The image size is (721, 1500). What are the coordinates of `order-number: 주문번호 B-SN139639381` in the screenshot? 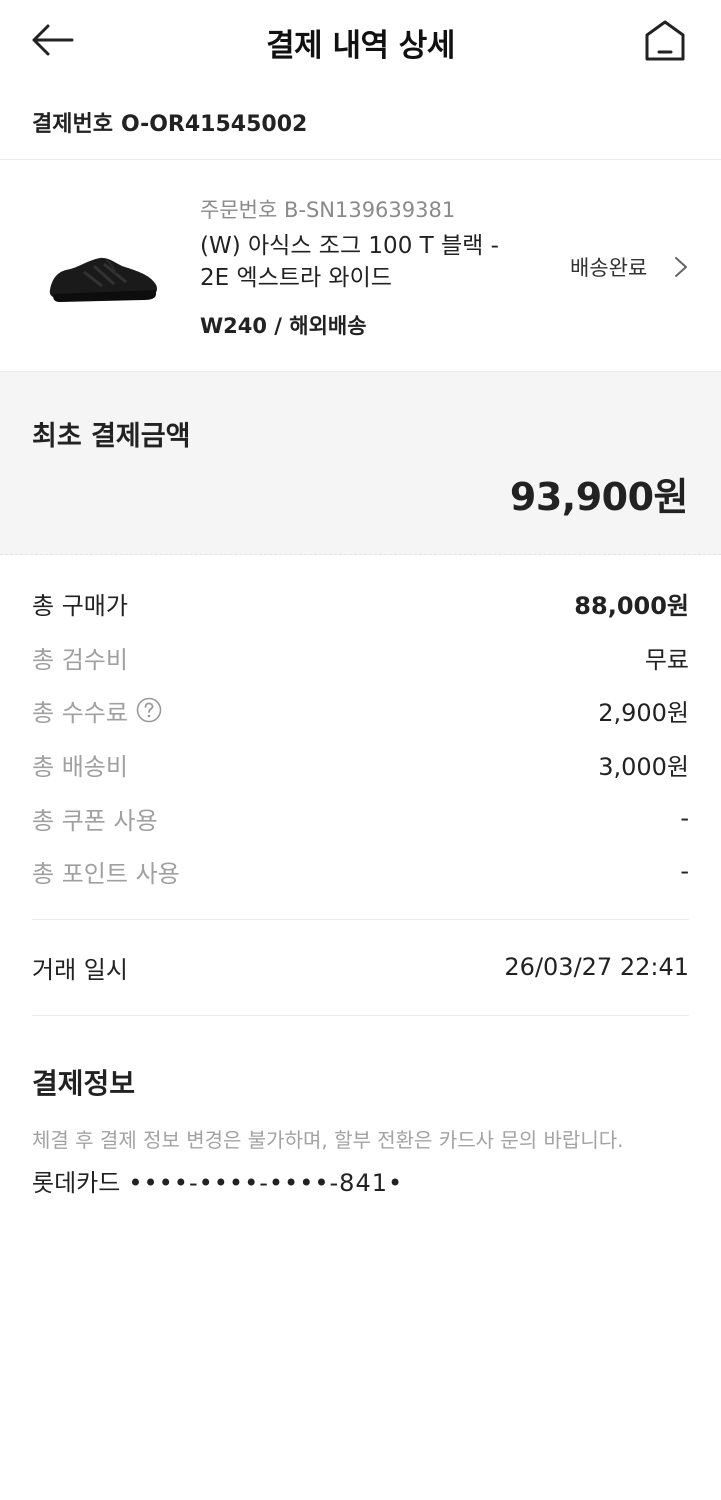 It's located at (328, 210).